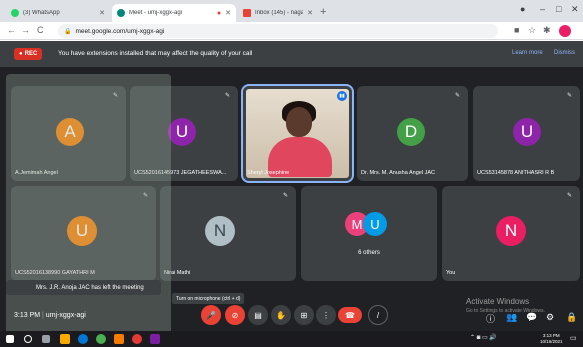 The image size is (583, 347). I want to click on profile-avatar, so click(565, 31).